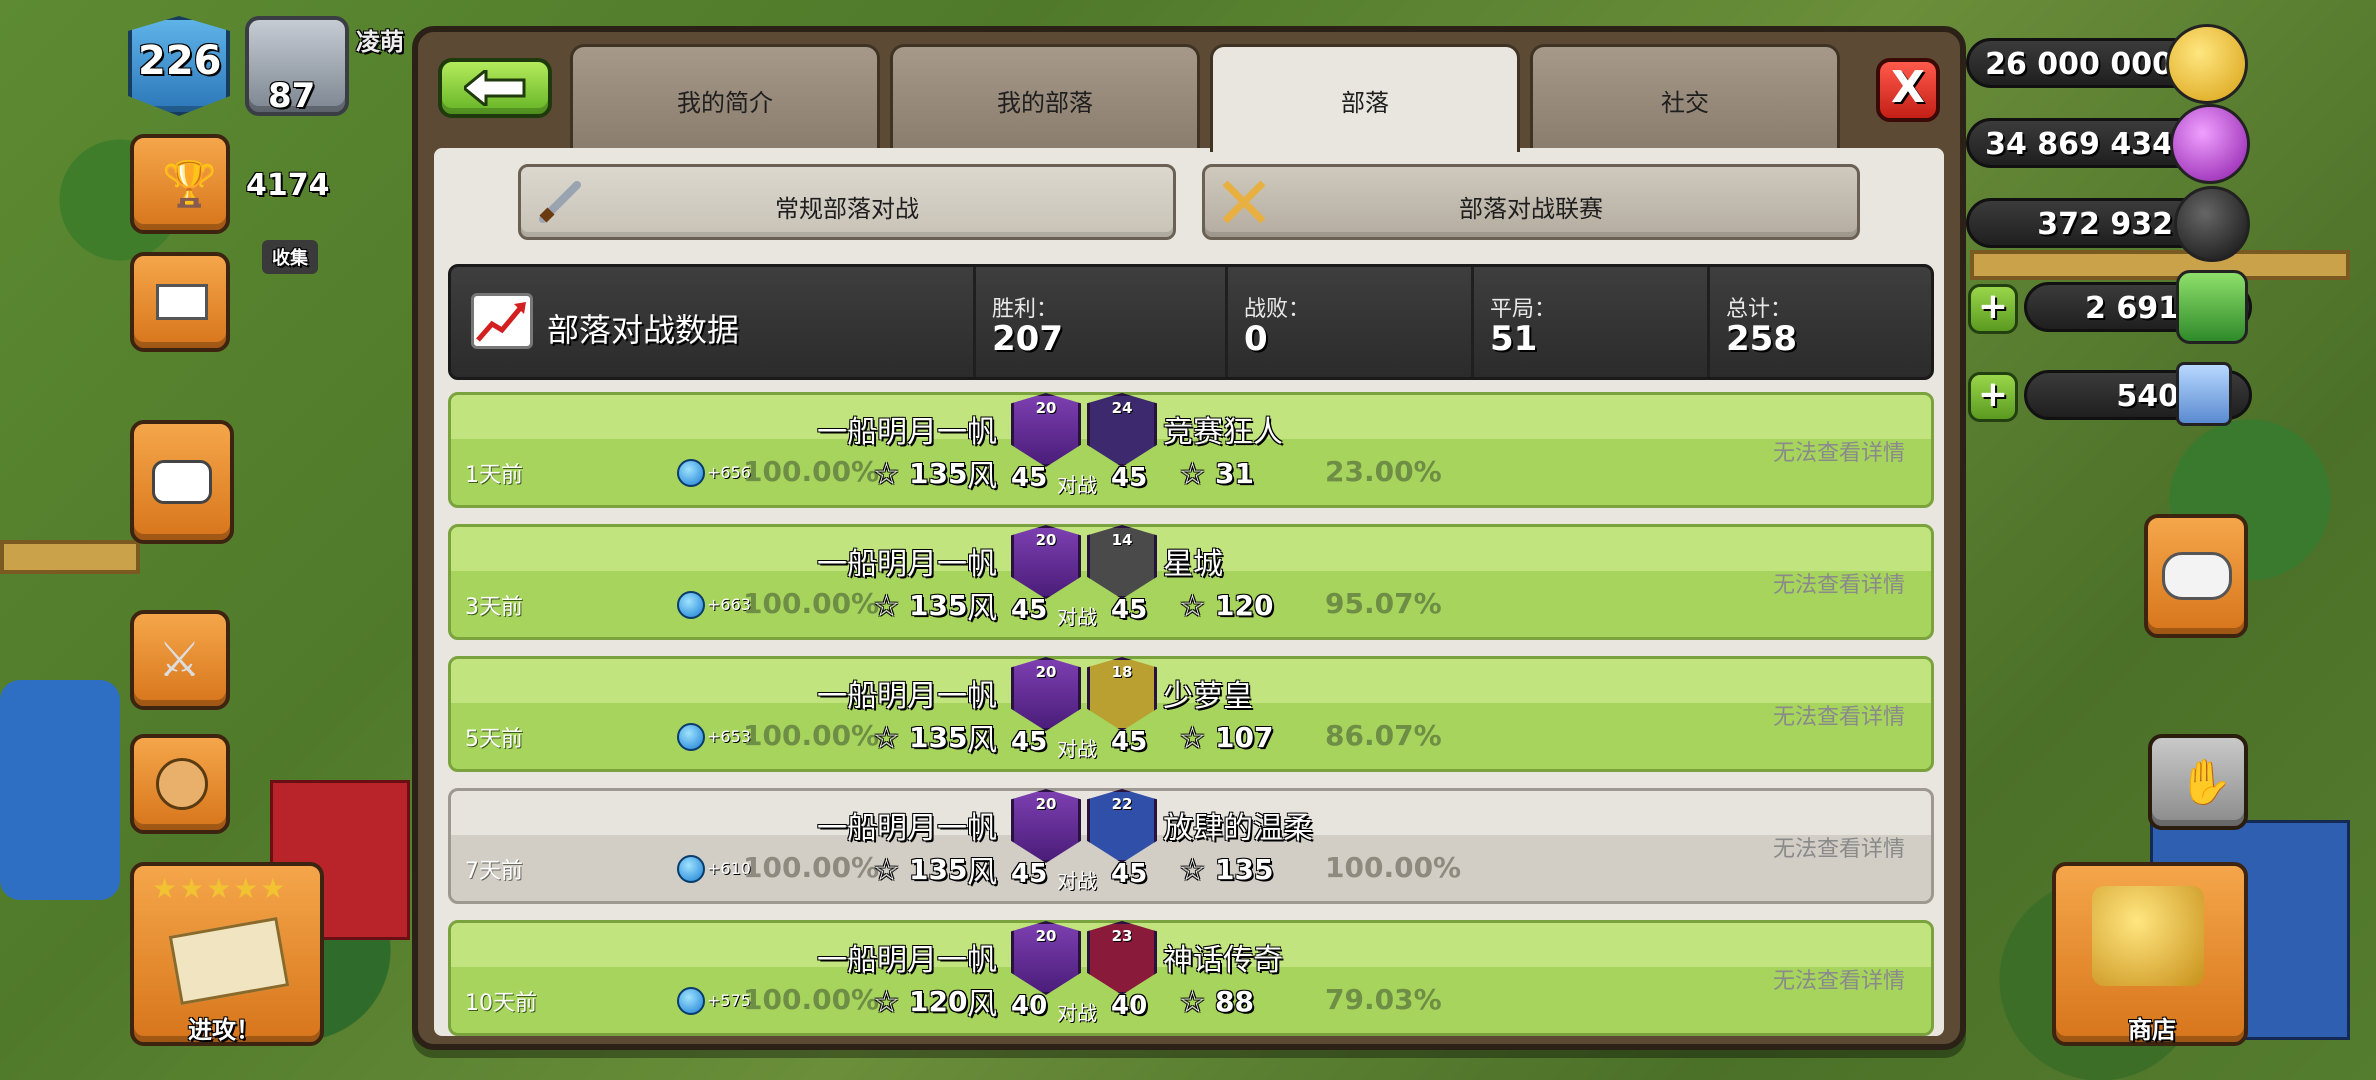 The height and width of the screenshot is (1080, 2376). I want to click on opponent-clan-level: 24, so click(1122, 408).